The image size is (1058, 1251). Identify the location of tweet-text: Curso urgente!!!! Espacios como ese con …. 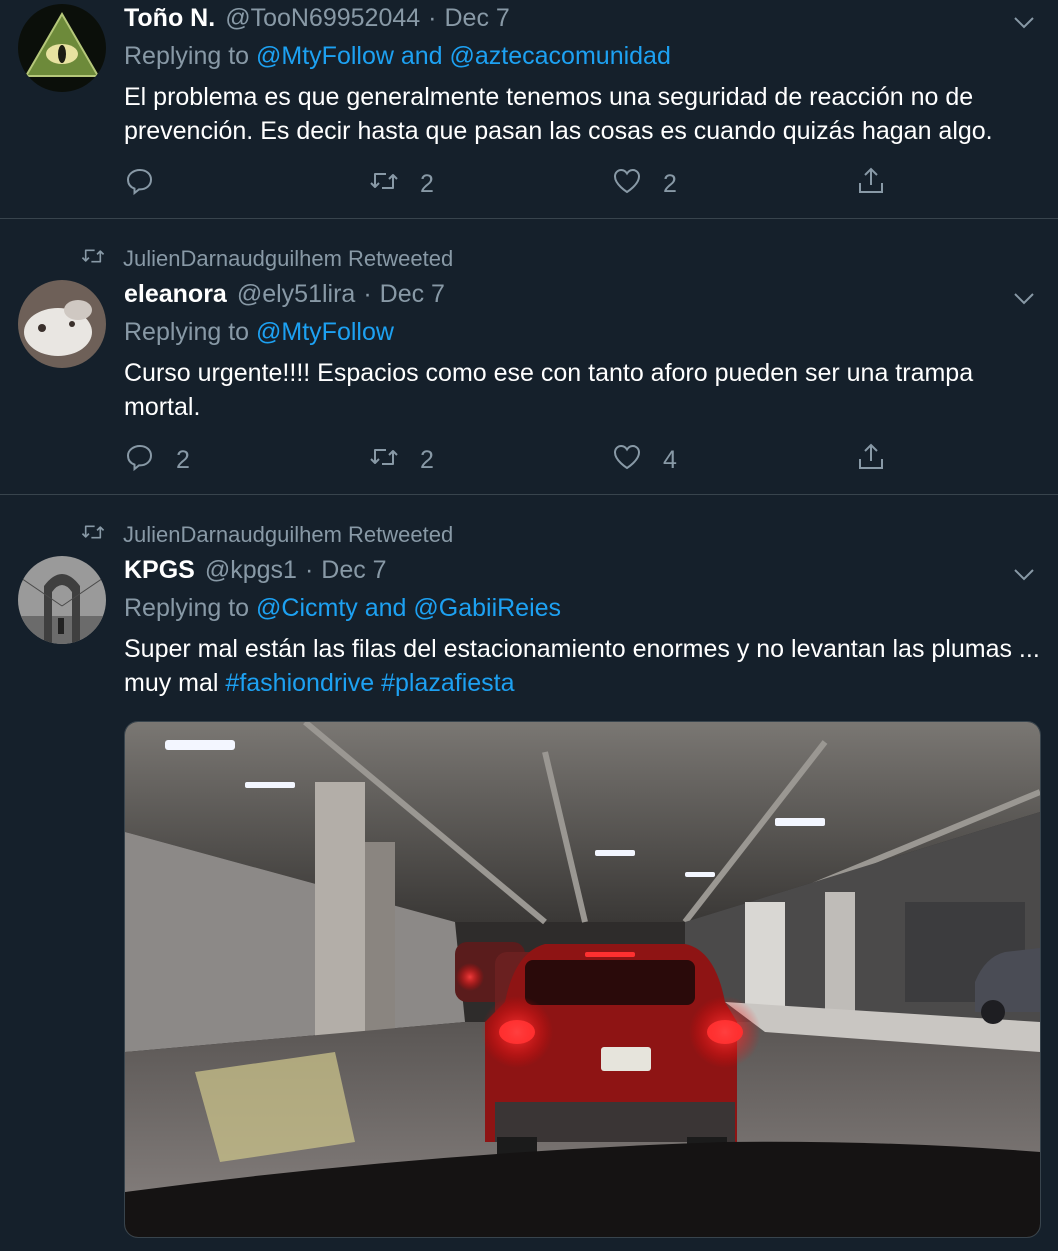
(549, 390).